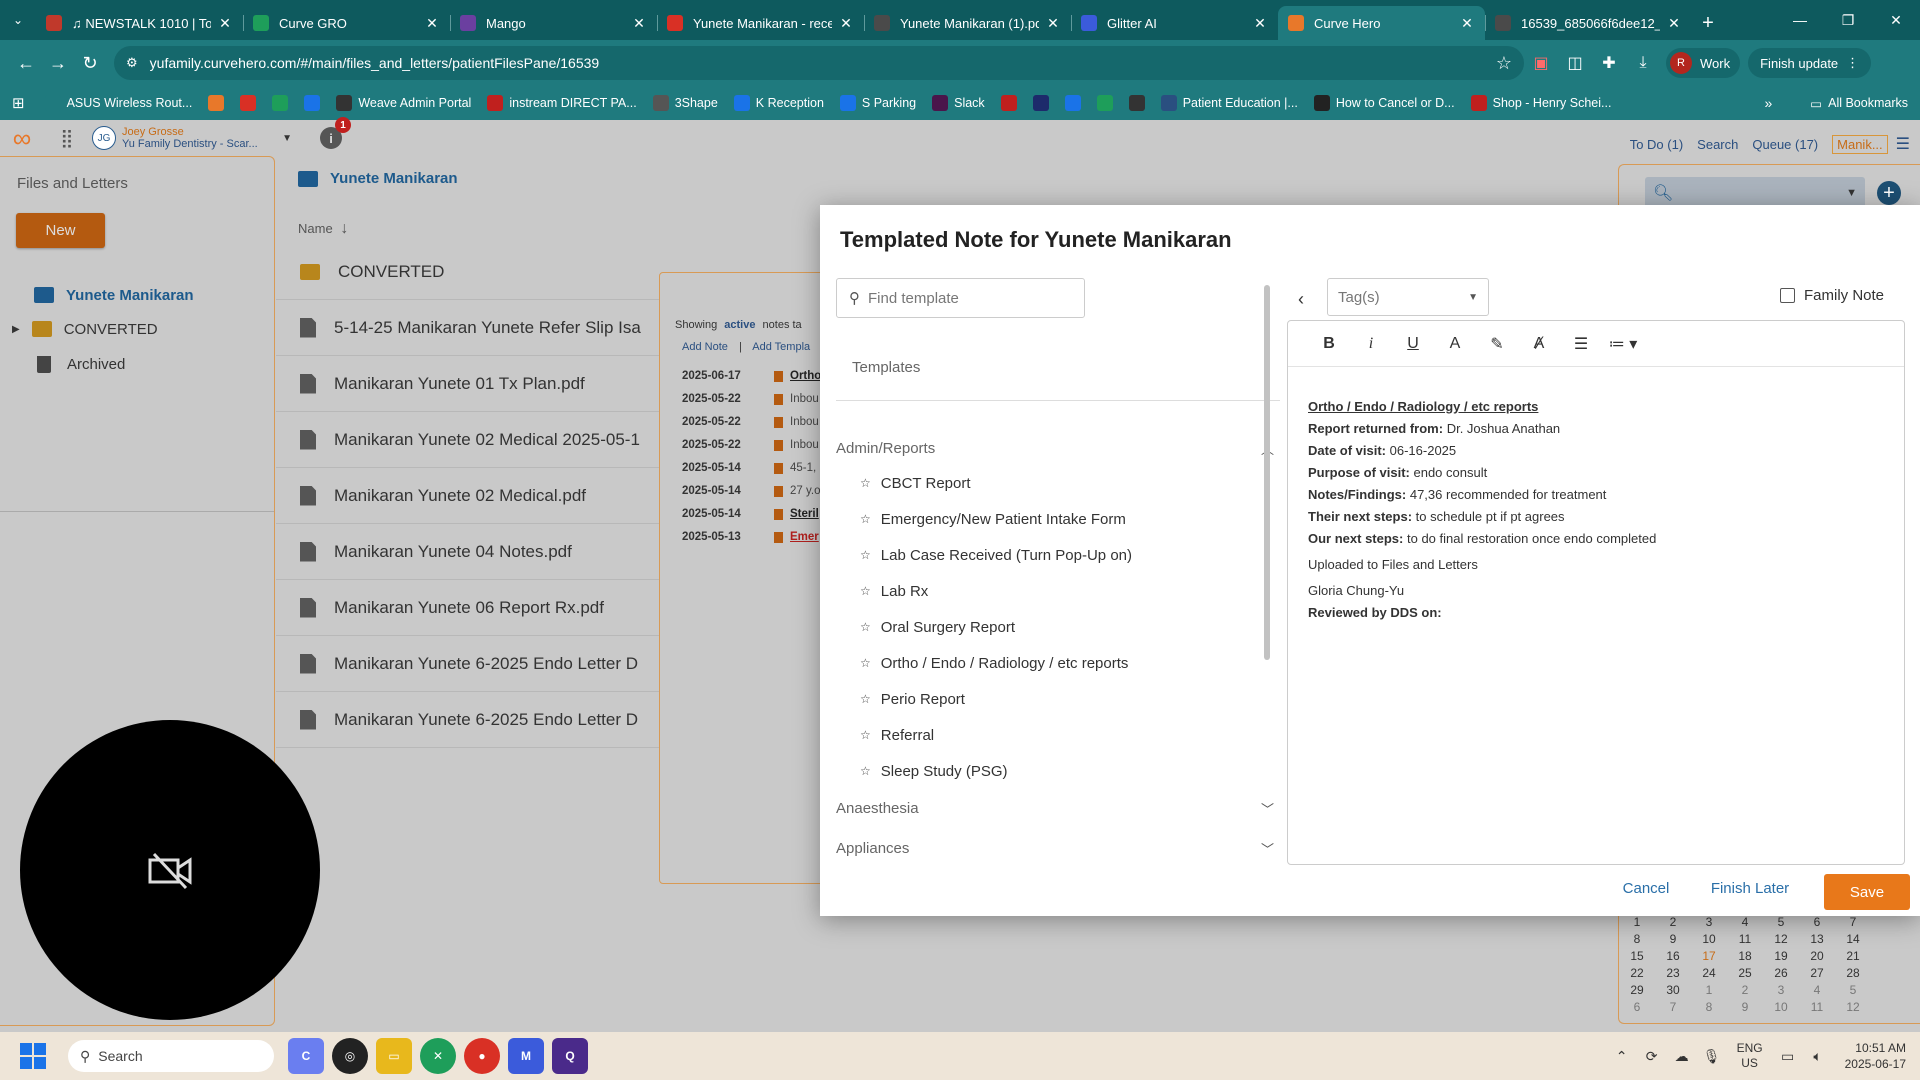 This screenshot has height=1080, width=1920. Describe the element at coordinates (1174, 23) in the screenshot. I see `browser-tab: Glitter AI ✕` at that location.